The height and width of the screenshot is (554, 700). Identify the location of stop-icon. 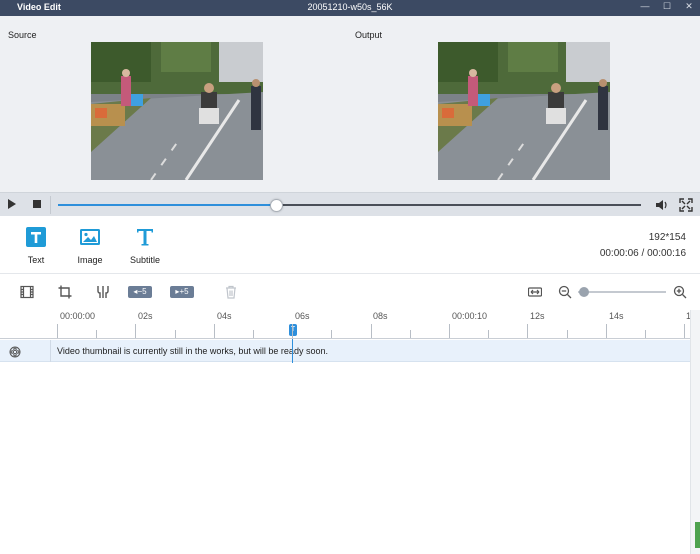
(37, 204).